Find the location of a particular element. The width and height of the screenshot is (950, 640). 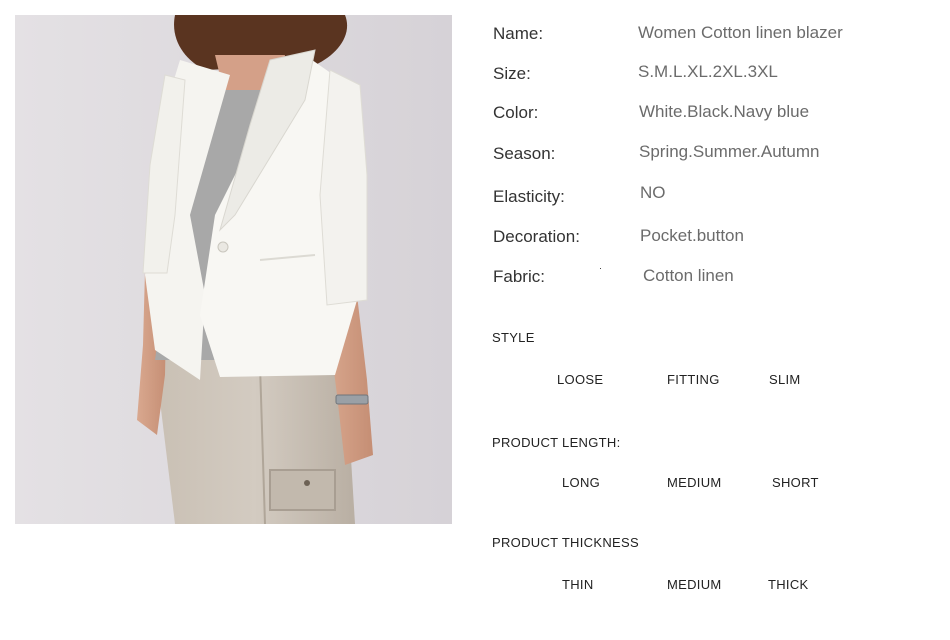

size-value: S.M.L.XL.2XL.3XL is located at coordinates (708, 71).